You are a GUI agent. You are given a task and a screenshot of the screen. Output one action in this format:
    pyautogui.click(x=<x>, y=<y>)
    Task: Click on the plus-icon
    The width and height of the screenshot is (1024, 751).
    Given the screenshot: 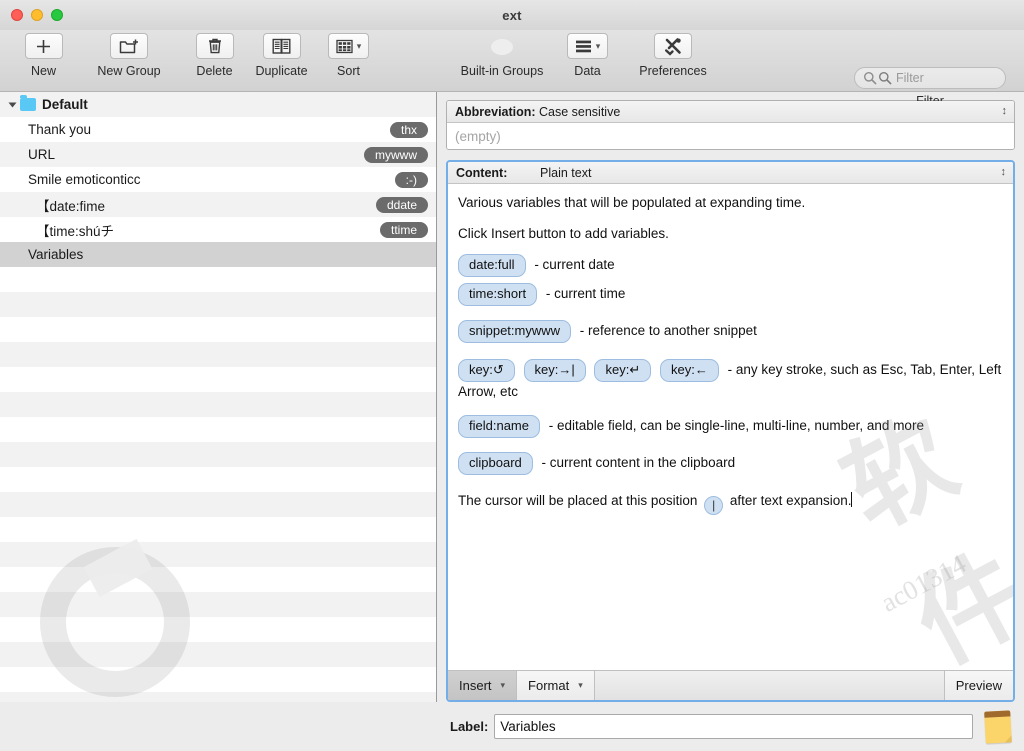 What is the action you would take?
    pyautogui.click(x=43, y=46)
    